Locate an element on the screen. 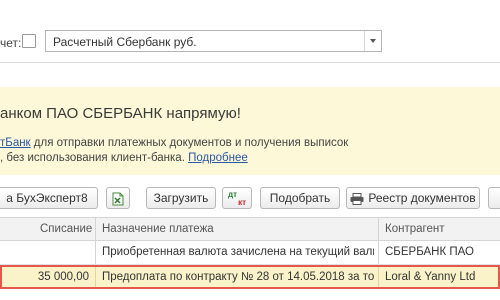 This screenshot has width=500, height=300. account-select-value: Расчетный Сбербанк руб. is located at coordinates (125, 42).